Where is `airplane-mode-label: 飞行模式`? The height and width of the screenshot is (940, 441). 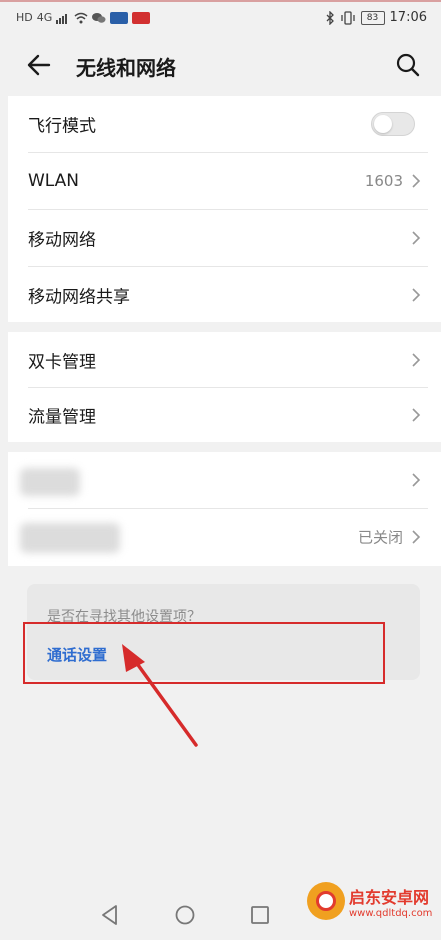 airplane-mode-label: 飞行模式 is located at coordinates (62, 126).